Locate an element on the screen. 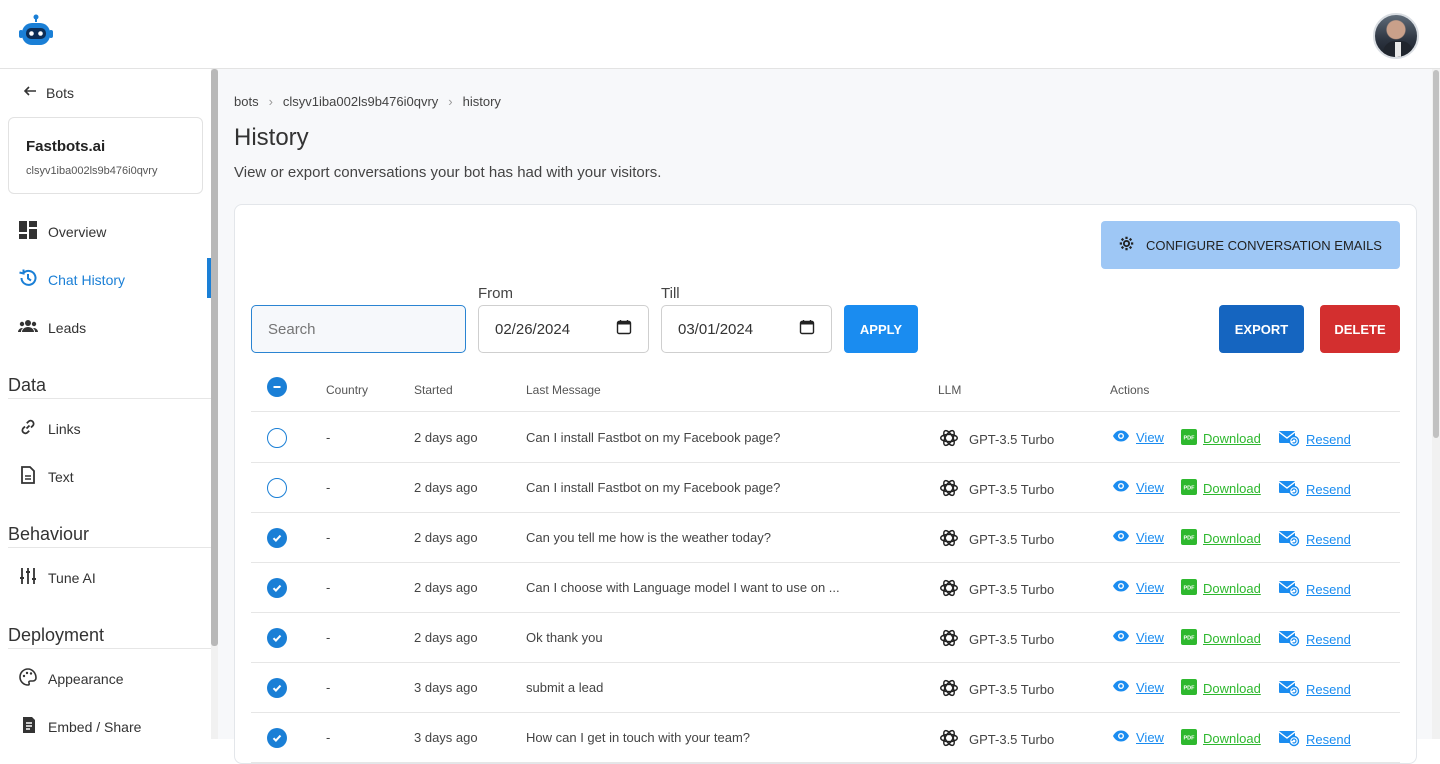 The image size is (1440, 764). document-icon is located at coordinates (28, 476).